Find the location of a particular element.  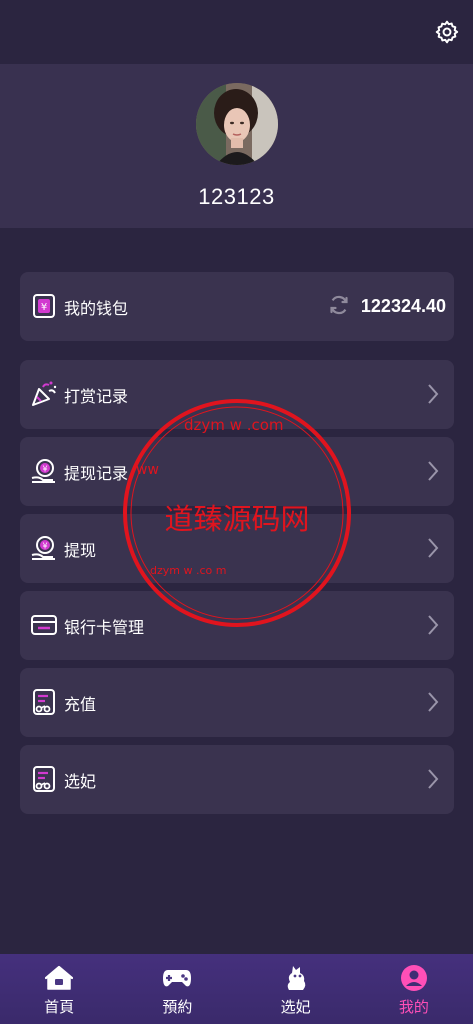

menu-item-recharge: 充值 is located at coordinates (237, 702).